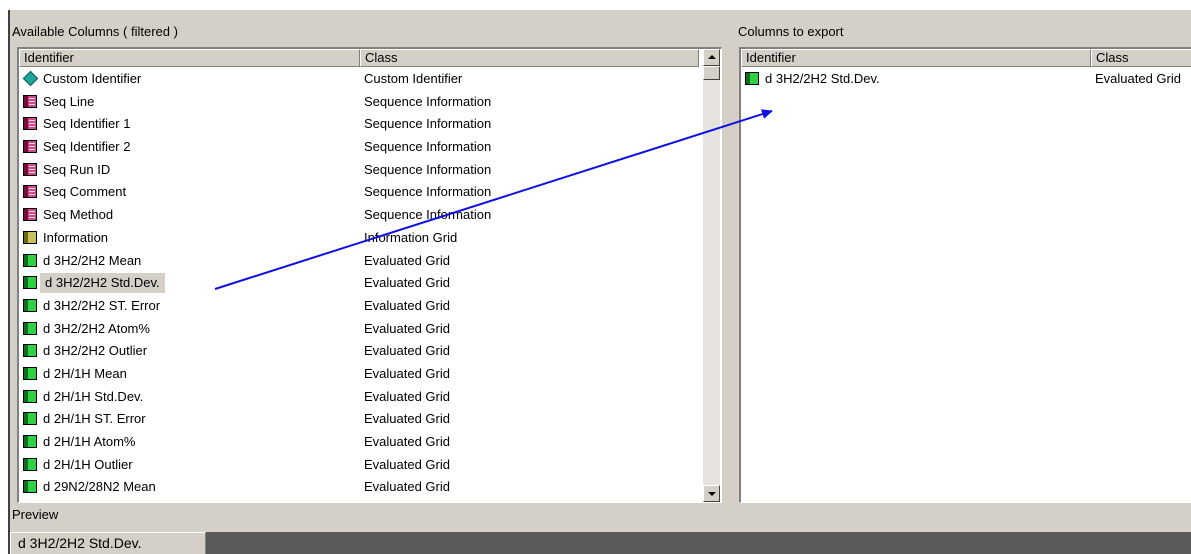 This screenshot has height=554, width=1191. I want to click on available-identifier-cell: Seq Method, so click(78, 215).